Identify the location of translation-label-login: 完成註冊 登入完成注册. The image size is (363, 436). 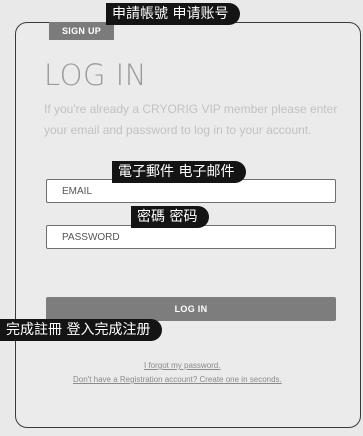
(81, 330).